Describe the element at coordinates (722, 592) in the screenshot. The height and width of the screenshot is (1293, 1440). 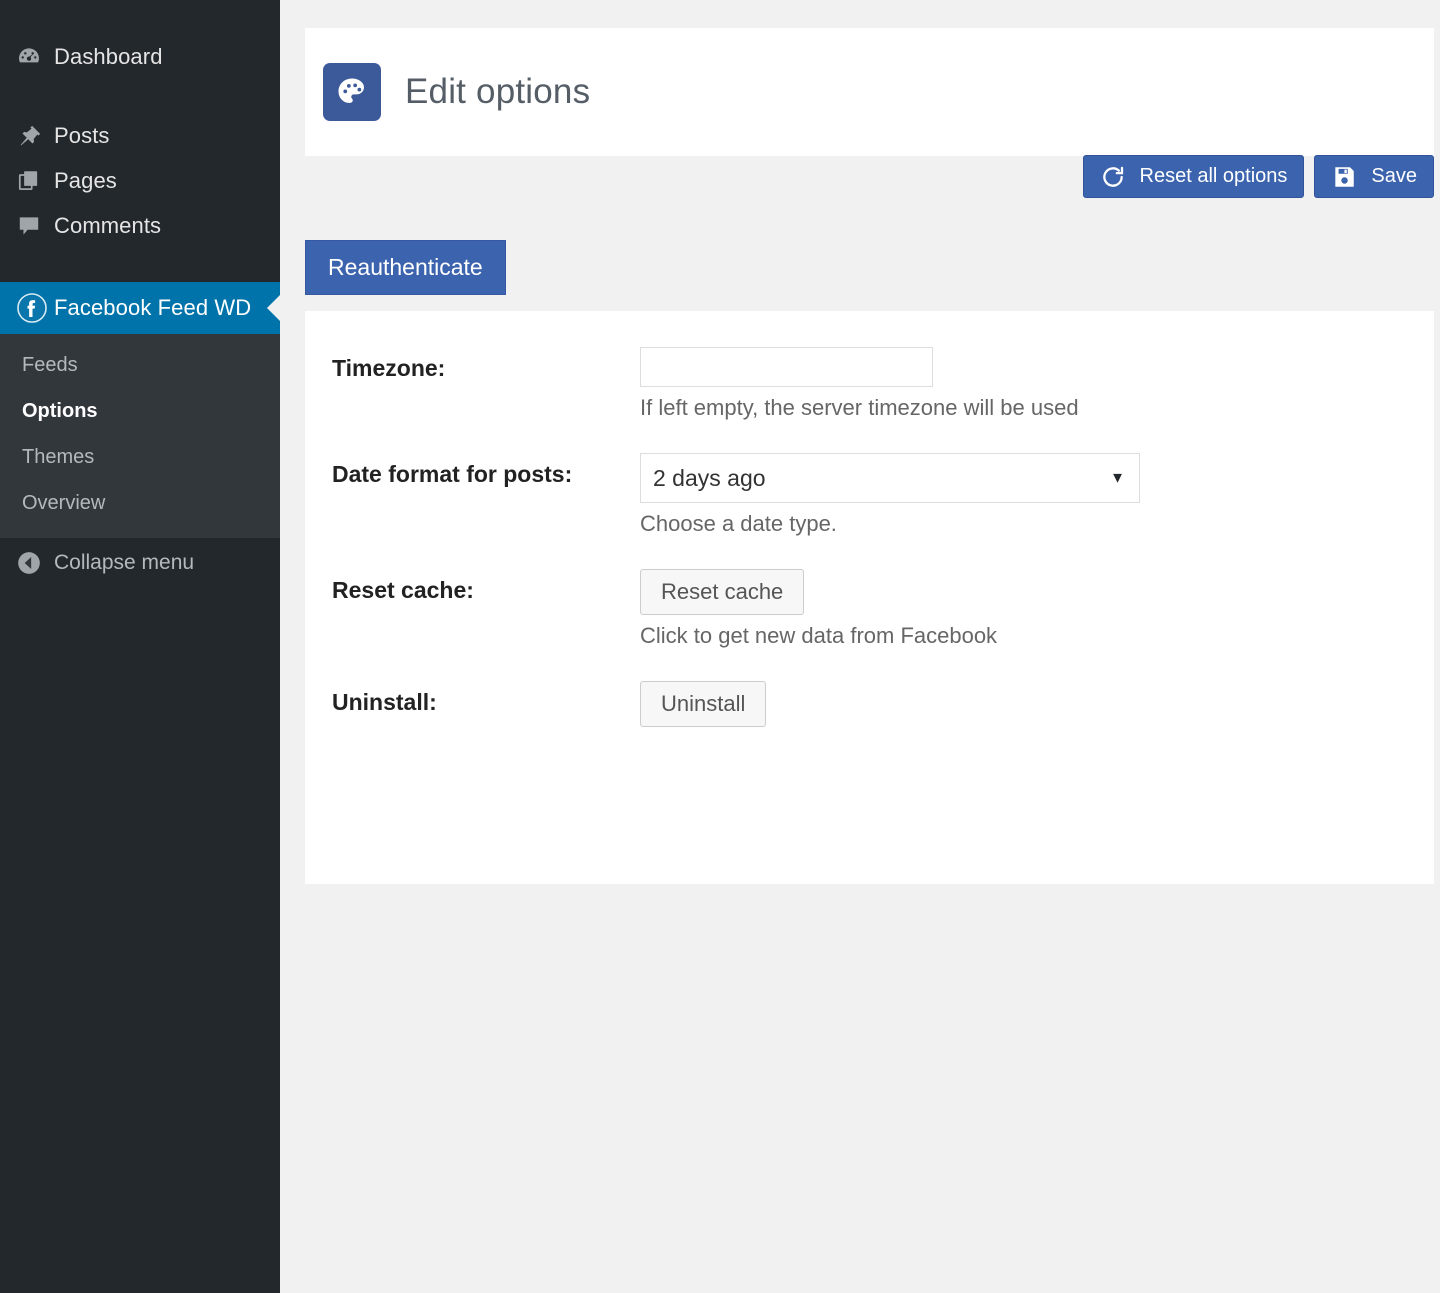
I see `reset-cache-button: Reset cache` at that location.